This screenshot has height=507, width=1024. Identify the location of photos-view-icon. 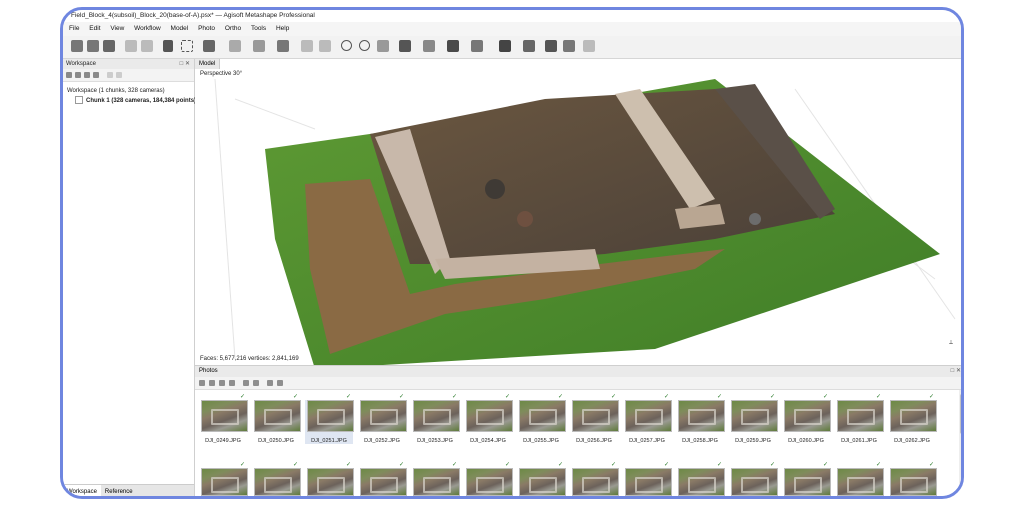
(270, 383).